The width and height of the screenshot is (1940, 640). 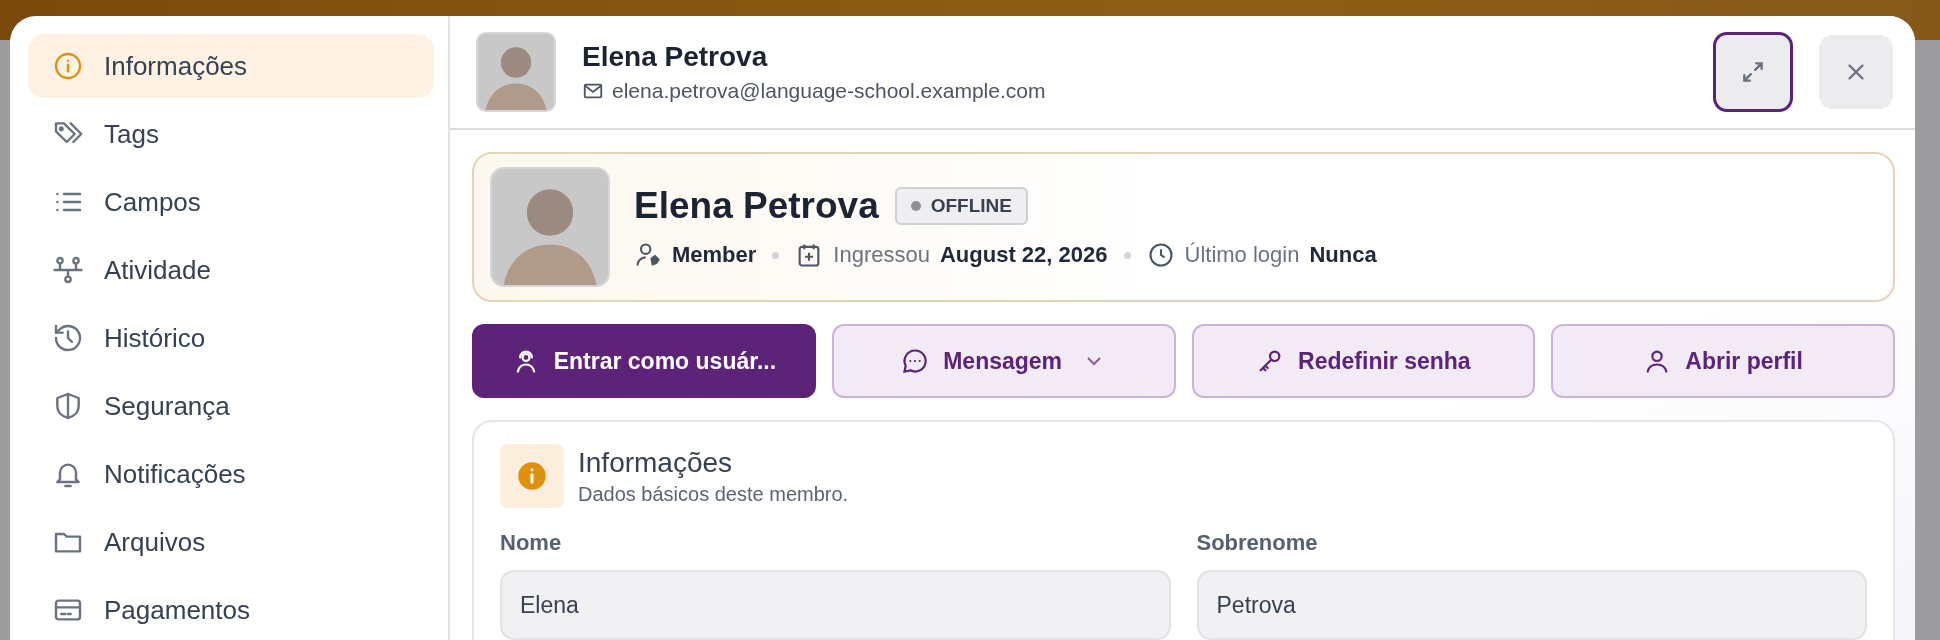 What do you see at coordinates (829, 91) in the screenshot?
I see `email-text: elena.petrova@language-school.example.com` at bounding box center [829, 91].